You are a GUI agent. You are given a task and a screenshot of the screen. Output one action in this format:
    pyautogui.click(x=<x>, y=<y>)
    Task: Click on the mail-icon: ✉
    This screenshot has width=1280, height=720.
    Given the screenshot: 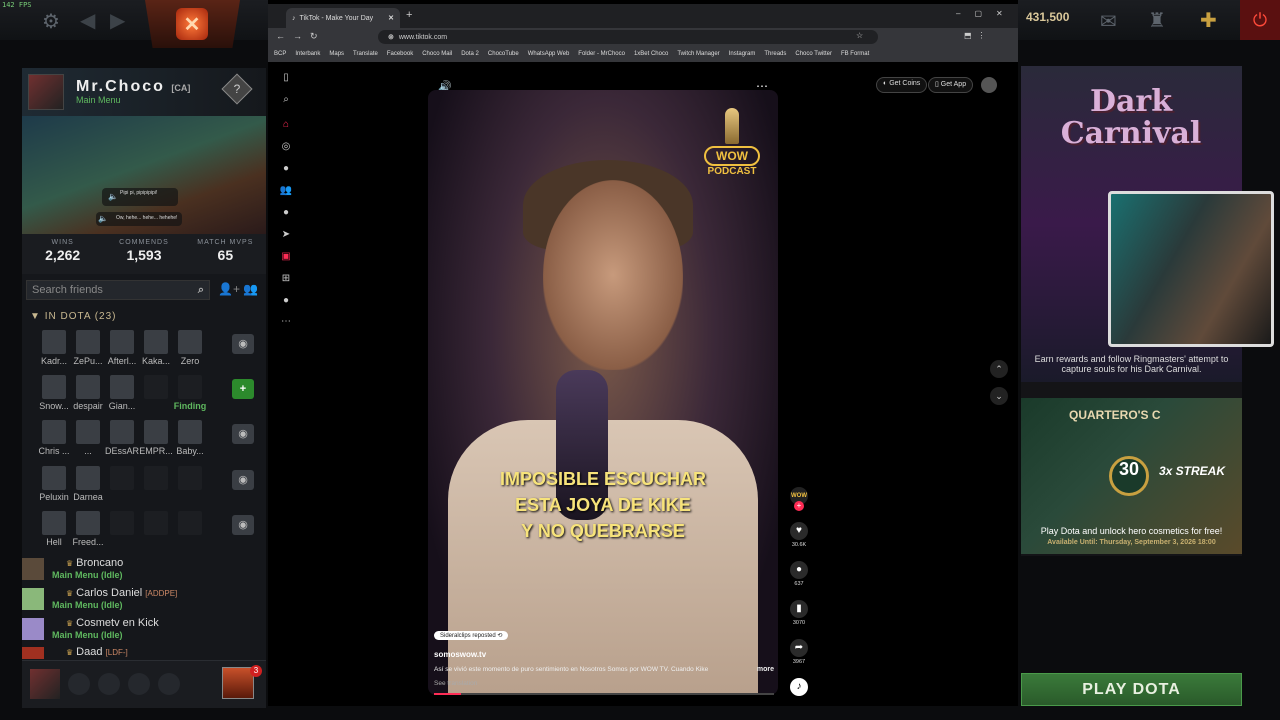 What is the action you would take?
    pyautogui.click(x=1108, y=21)
    